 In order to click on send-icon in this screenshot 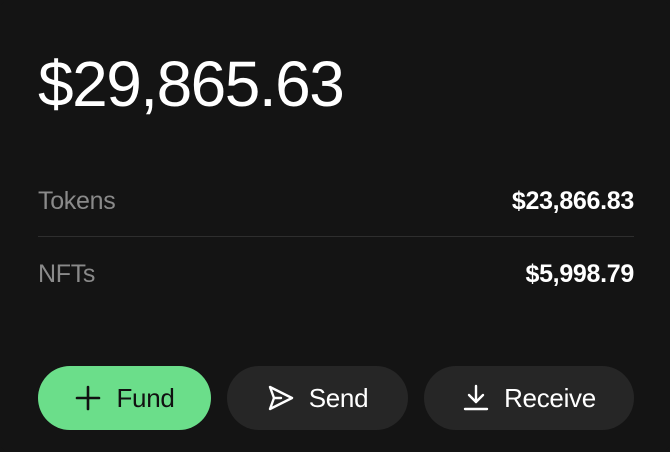, I will do `click(281, 398)`.